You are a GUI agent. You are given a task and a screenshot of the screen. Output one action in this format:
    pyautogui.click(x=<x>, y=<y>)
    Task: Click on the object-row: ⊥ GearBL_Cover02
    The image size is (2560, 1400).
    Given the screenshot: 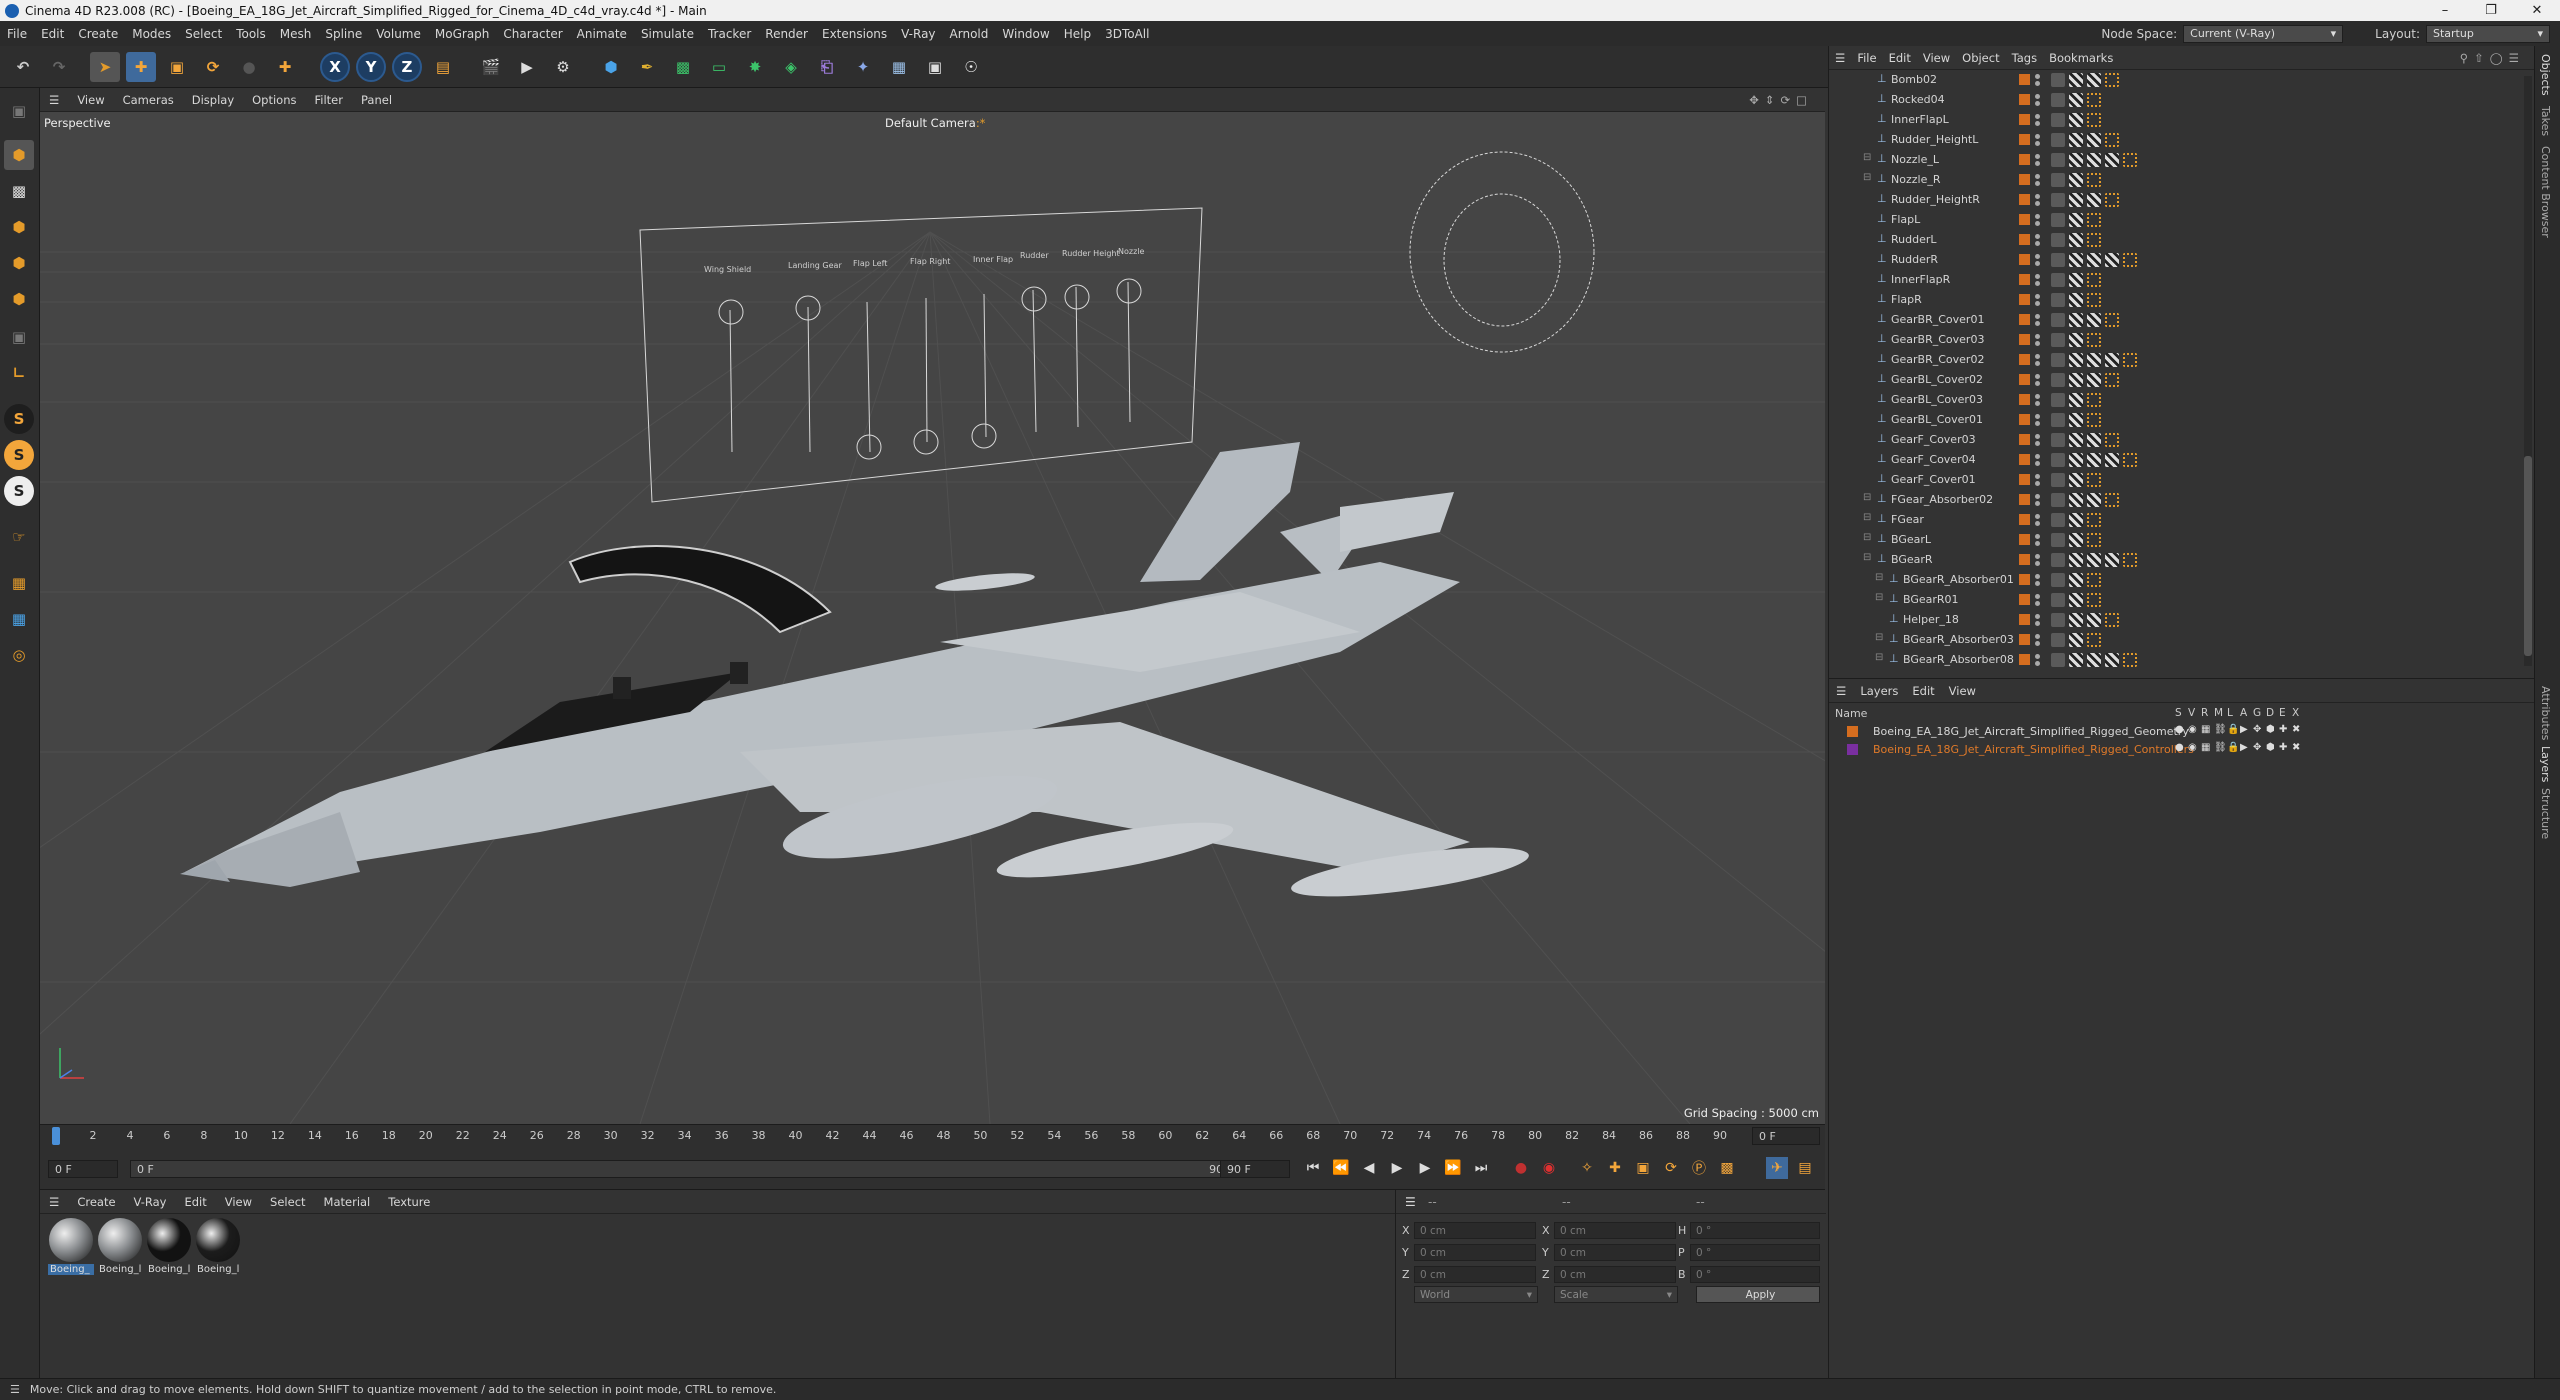 What is the action you would take?
    pyautogui.click(x=2174, y=380)
    